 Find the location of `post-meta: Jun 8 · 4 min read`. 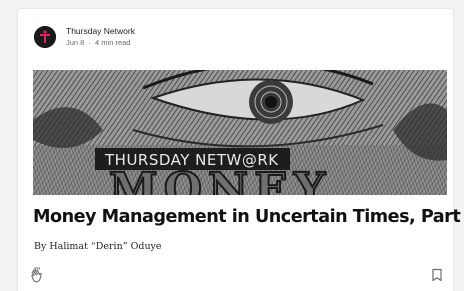

post-meta: Jun 8 · 4 min read is located at coordinates (100, 42).